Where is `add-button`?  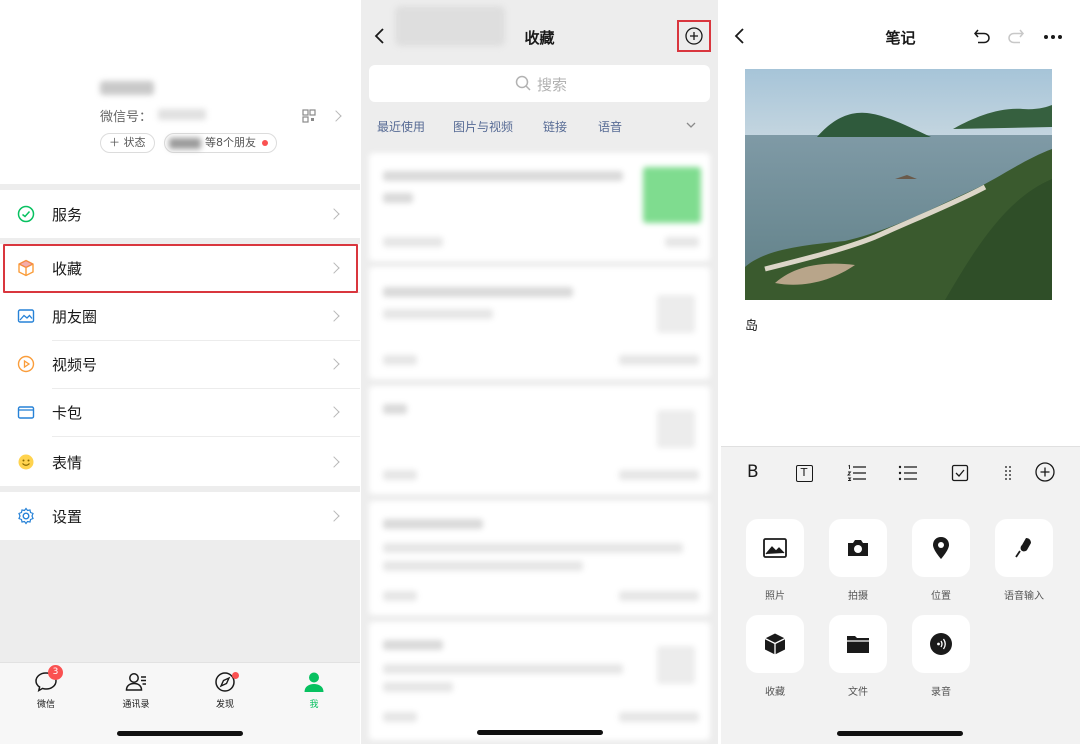 add-button is located at coordinates (694, 36).